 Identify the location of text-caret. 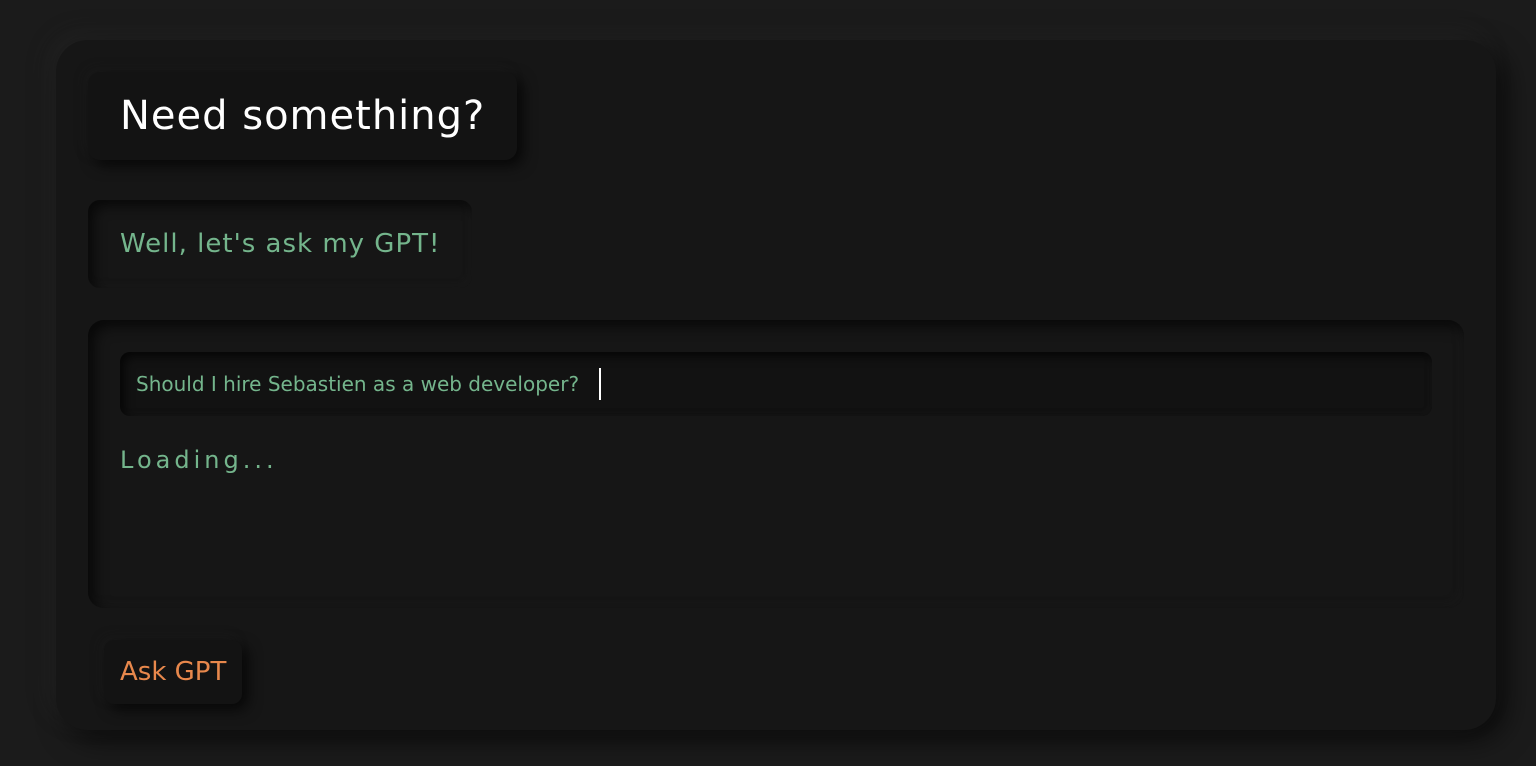
(600, 384).